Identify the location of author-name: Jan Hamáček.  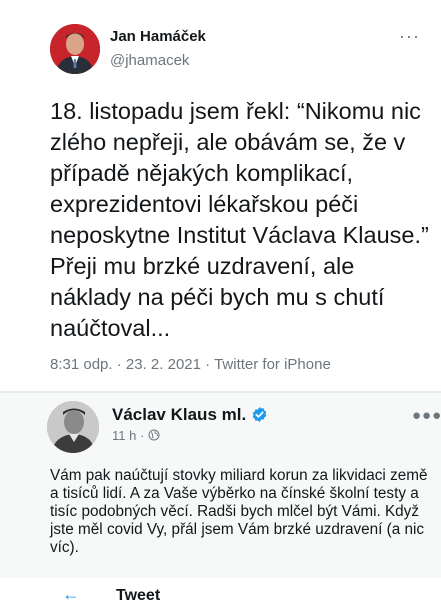
(158, 36).